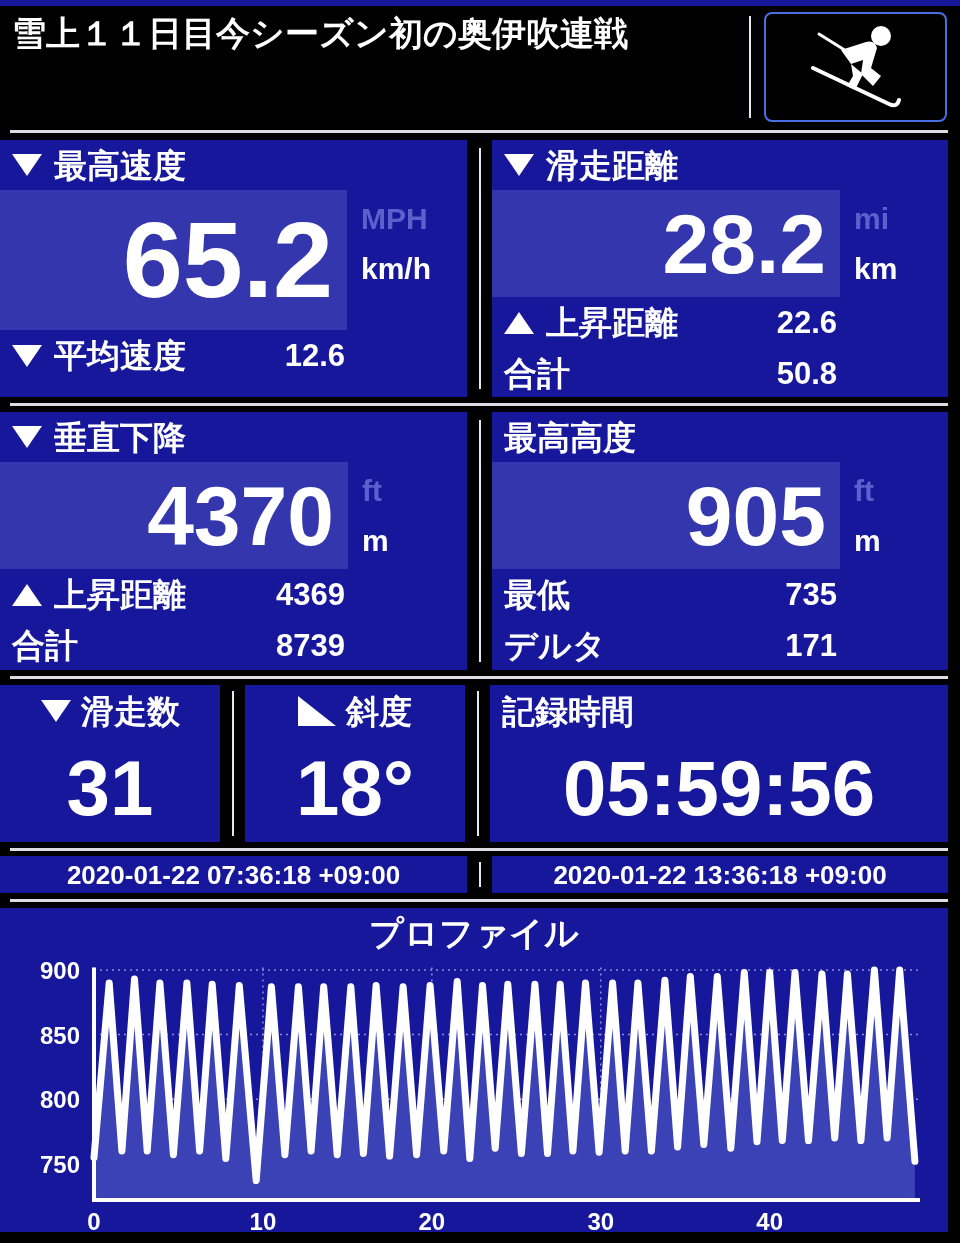 The width and height of the screenshot is (960, 1243). Describe the element at coordinates (379, 711) in the screenshot. I see `metric-label: 斜度` at that location.